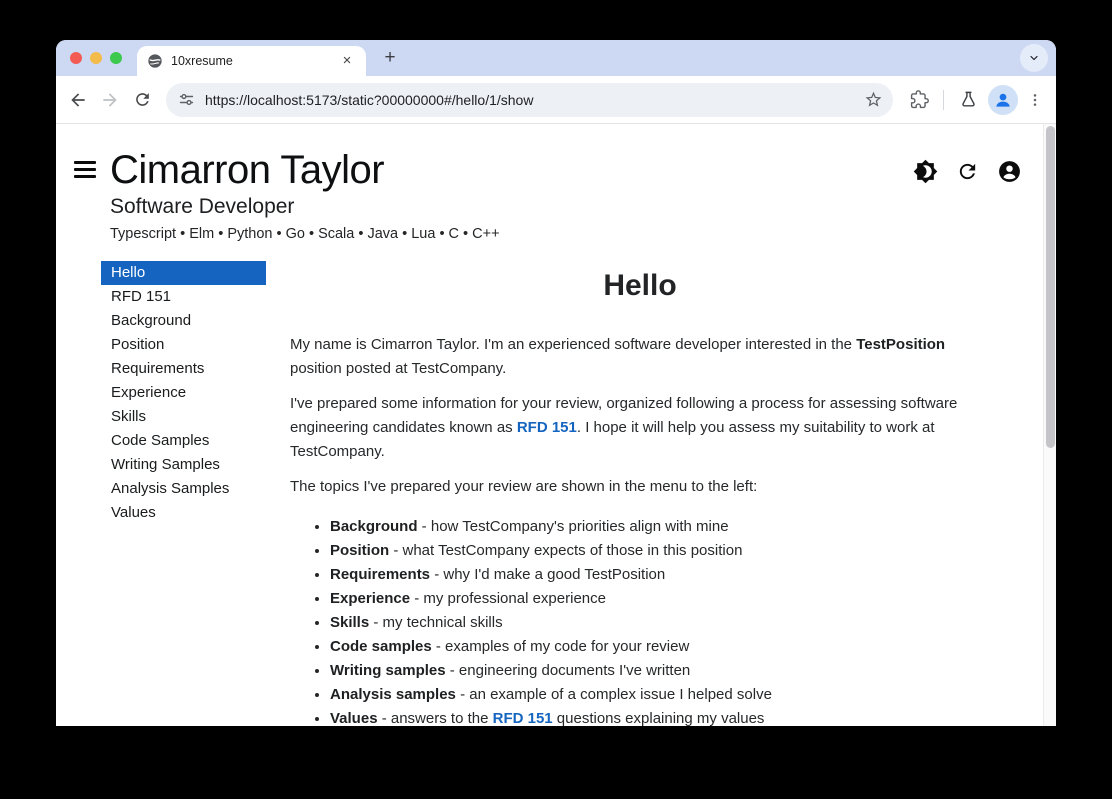 Image resolution: width=1112 pixels, height=799 pixels. What do you see at coordinates (183, 417) in the screenshot?
I see `sidebar-item-skills: Skills` at bounding box center [183, 417].